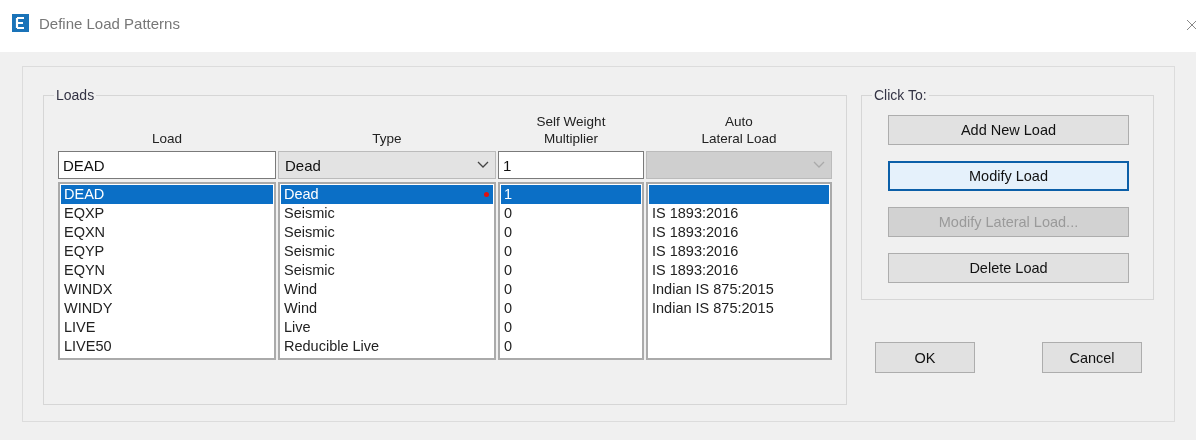  Describe the element at coordinates (387, 346) in the screenshot. I see `list-item: Reducible Live` at that location.